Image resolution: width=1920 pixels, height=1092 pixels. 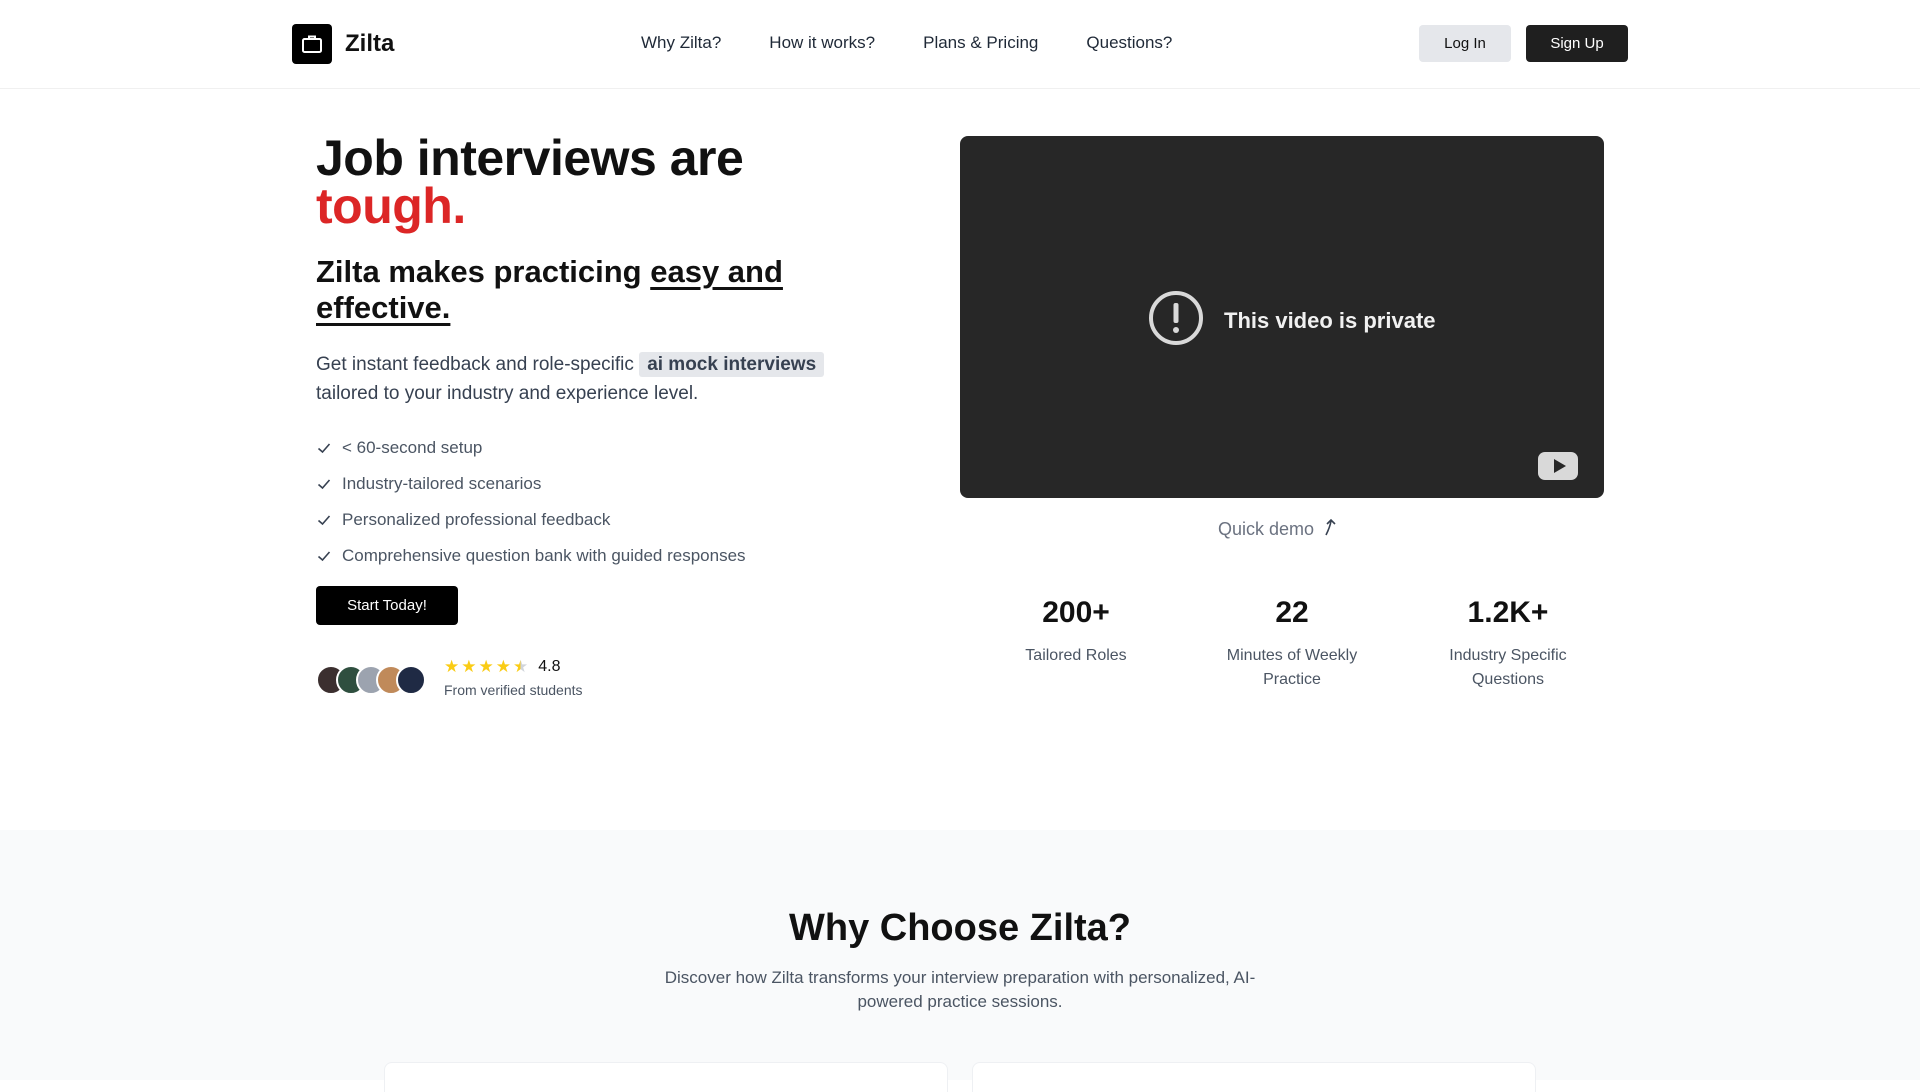 What do you see at coordinates (411, 680) in the screenshot?
I see `avatar` at bounding box center [411, 680].